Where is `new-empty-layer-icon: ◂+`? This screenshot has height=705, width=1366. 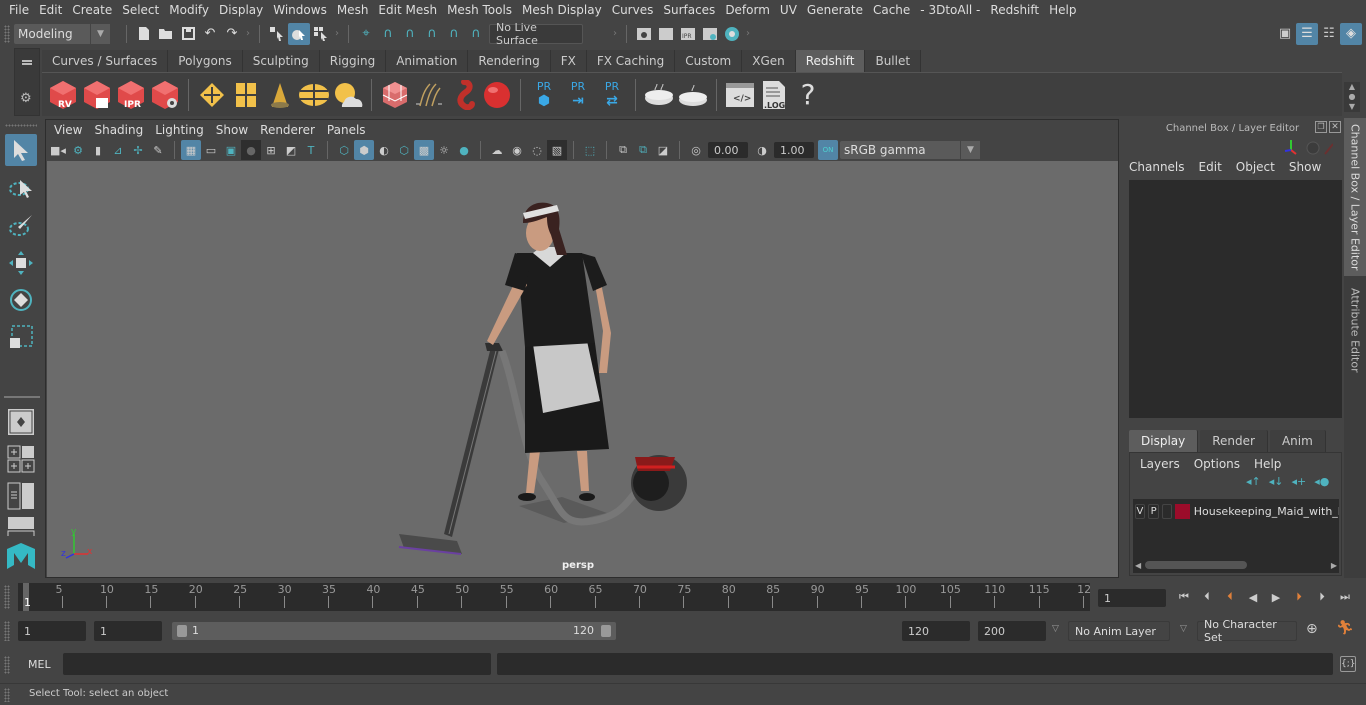
new-empty-layer-icon: ◂+ is located at coordinates (1299, 481).